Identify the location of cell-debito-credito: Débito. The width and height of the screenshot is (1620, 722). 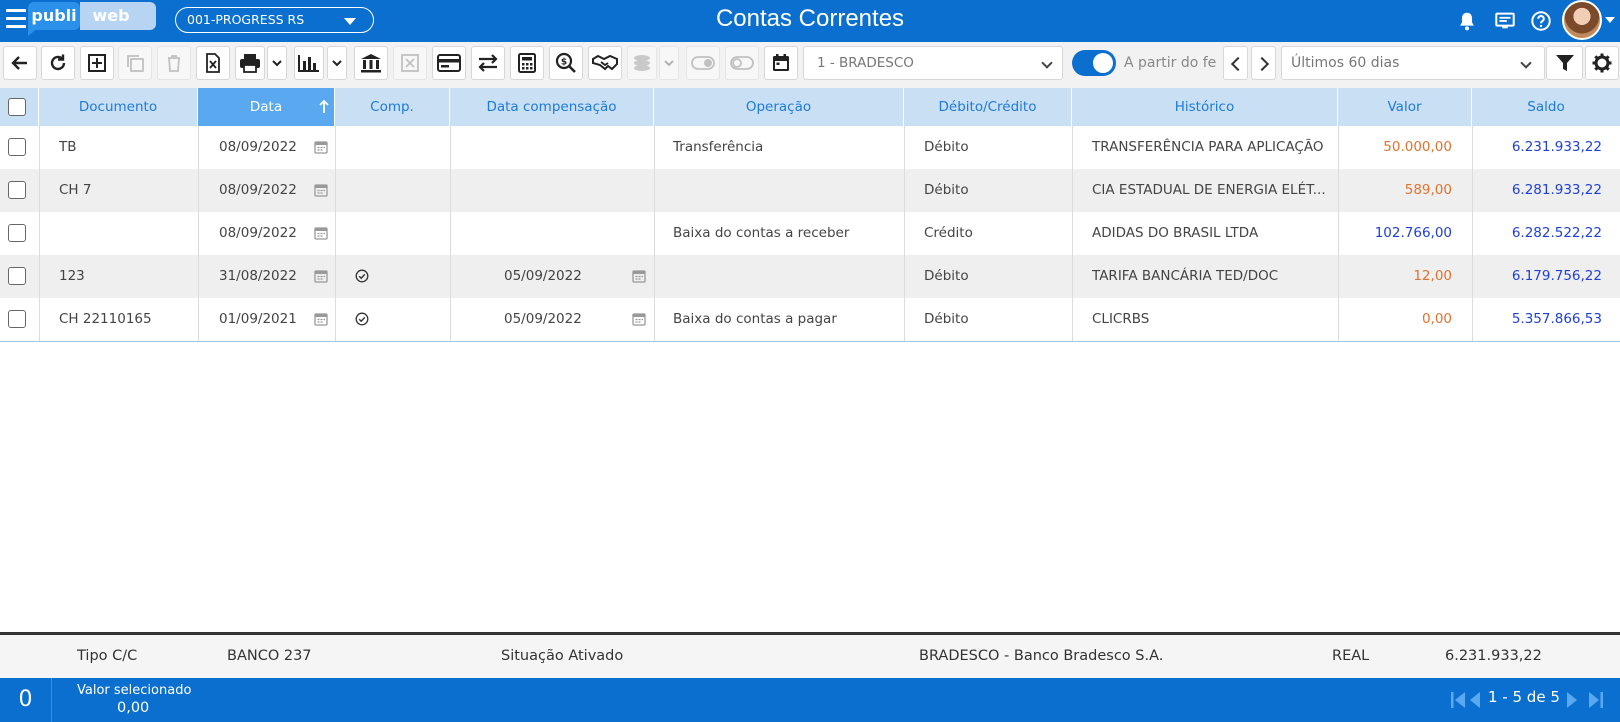
(946, 276).